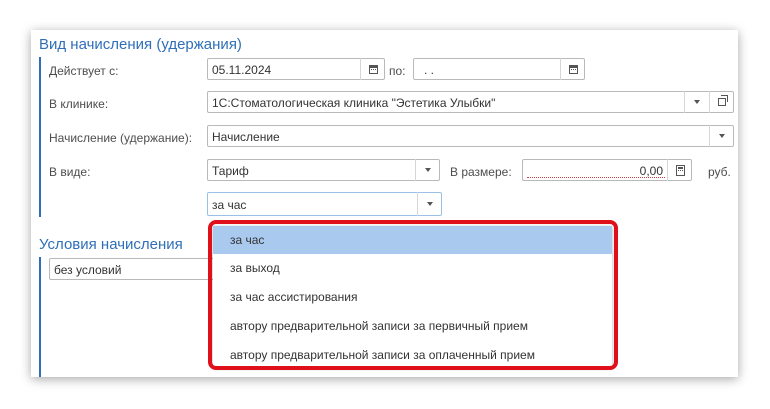 The image size is (770, 409). I want to click on clinic-label: В клинике:, so click(79, 104).